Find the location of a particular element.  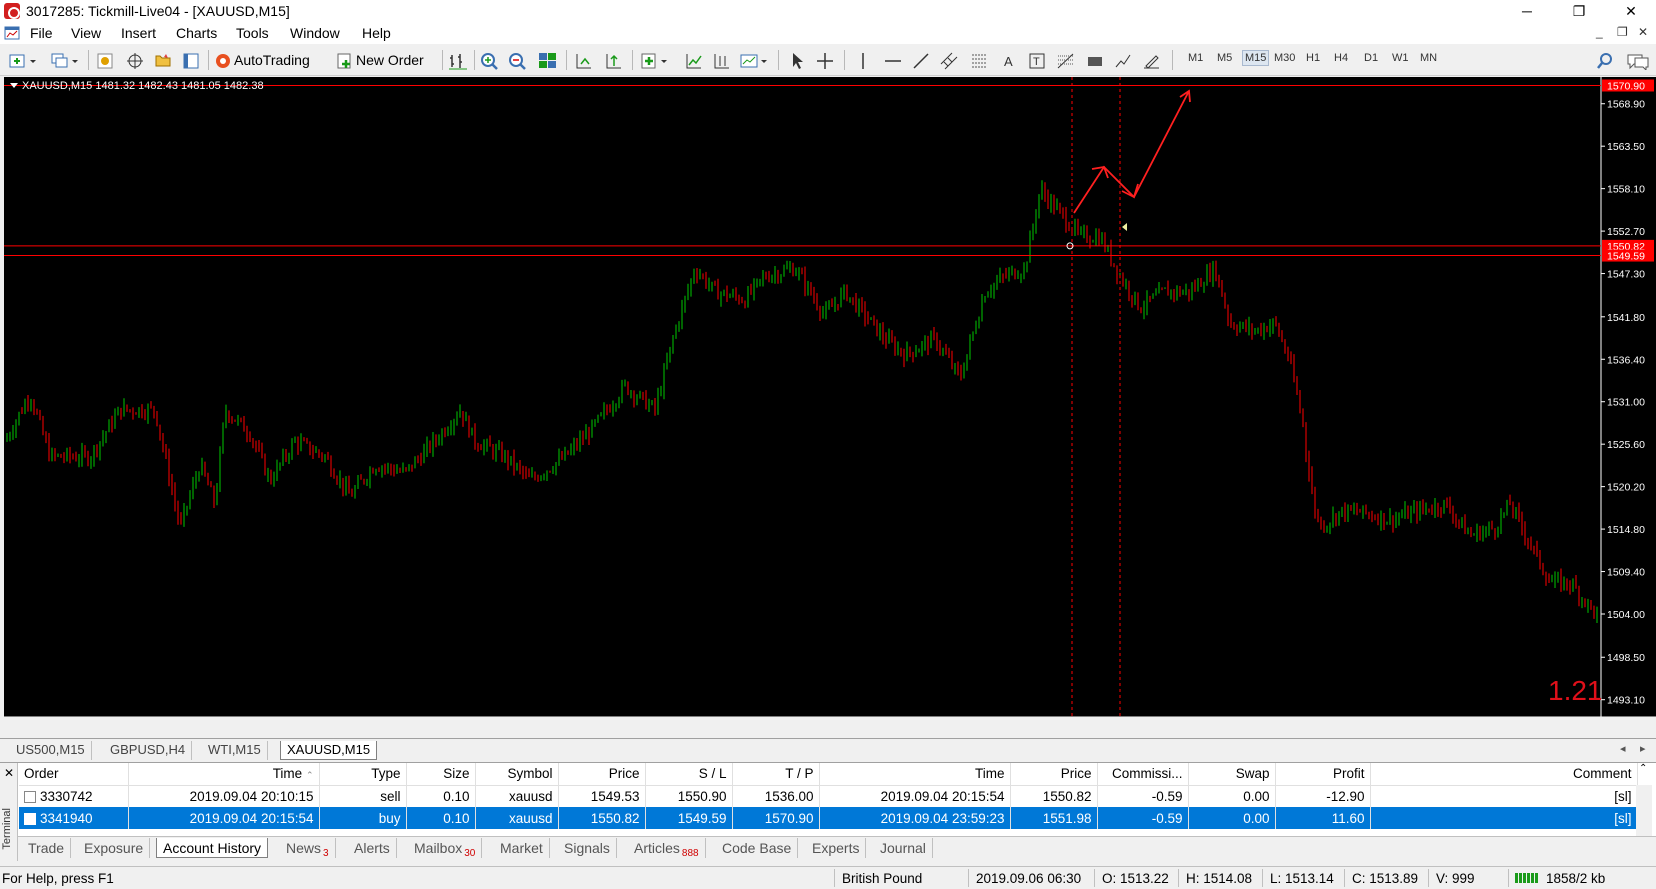

timeframe-m1: M1 is located at coordinates (1195, 58).